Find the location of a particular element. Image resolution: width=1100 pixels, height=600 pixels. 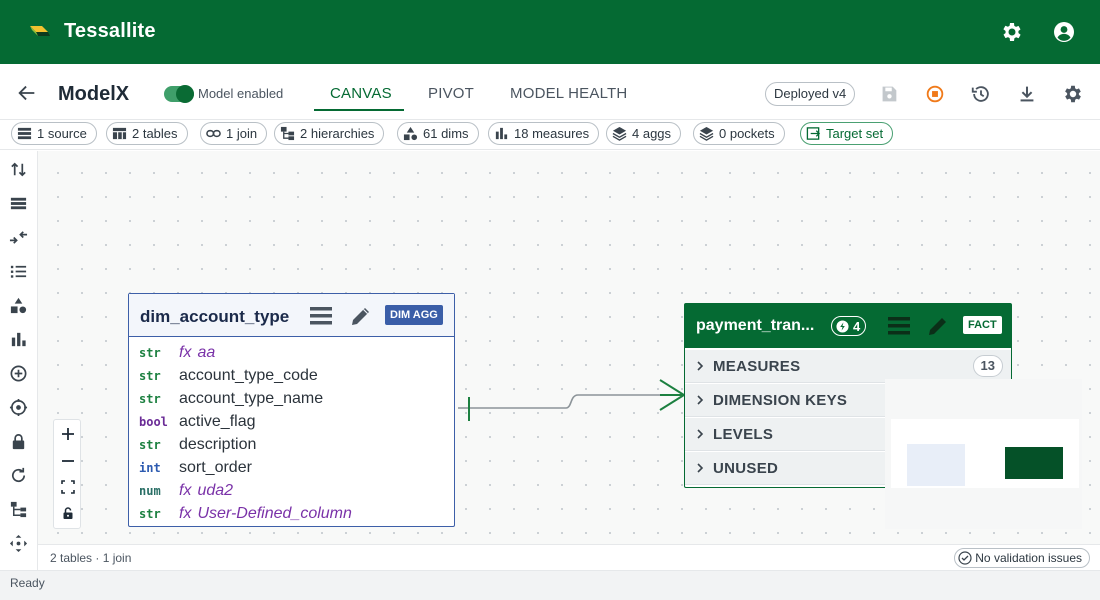

download-icon is located at coordinates (1027, 94).